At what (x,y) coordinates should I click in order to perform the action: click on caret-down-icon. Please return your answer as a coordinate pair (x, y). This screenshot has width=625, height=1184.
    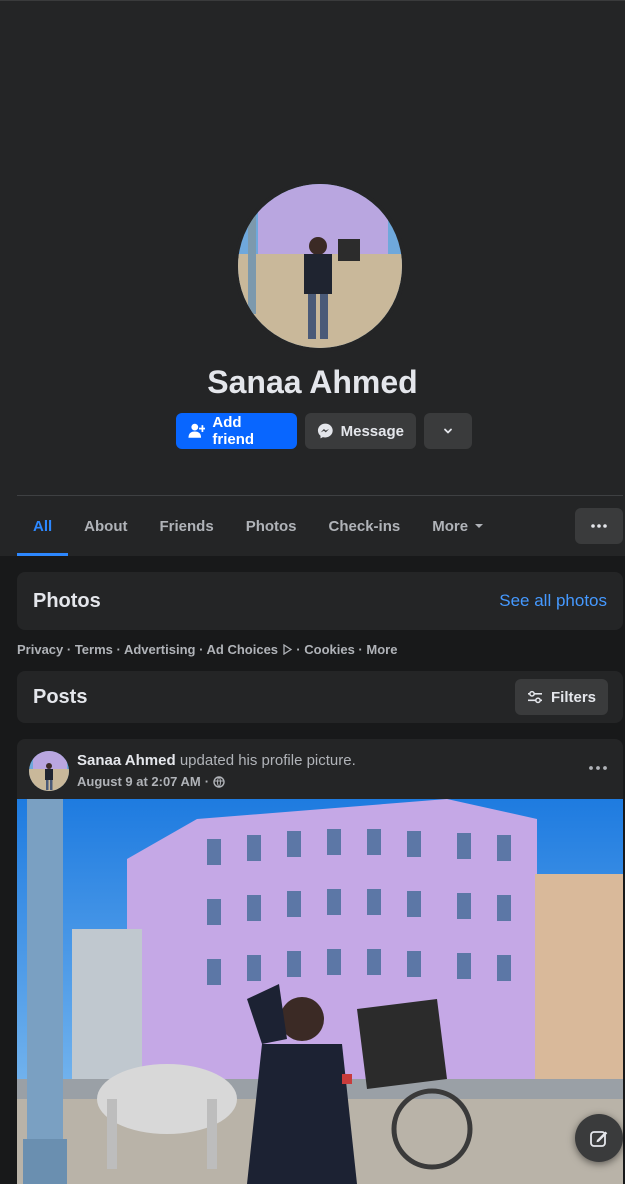
    Looking at the image, I should click on (479, 526).